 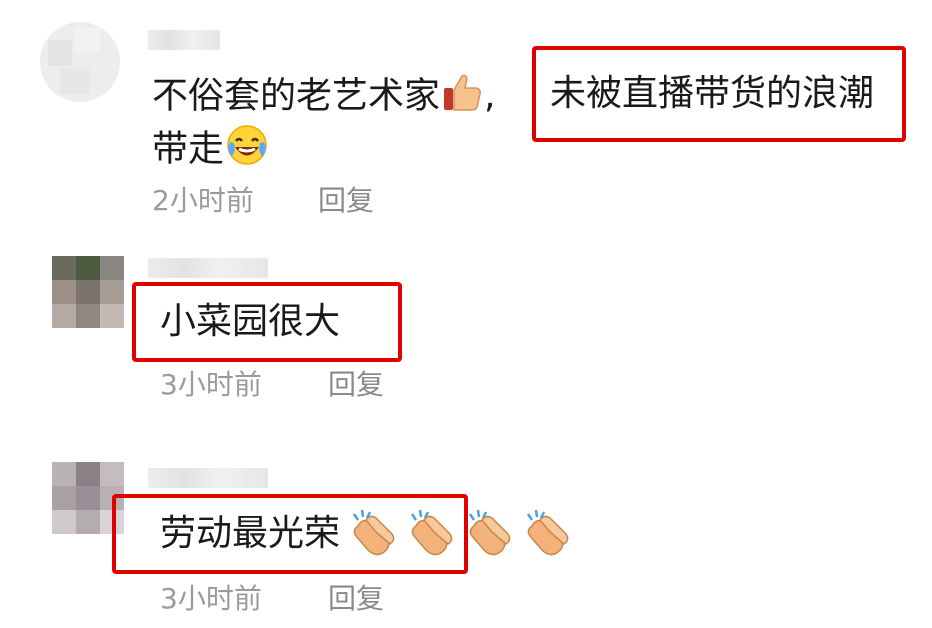 I want to click on comment-text-part: 不俗套的老艺术家, so click(x=296, y=96).